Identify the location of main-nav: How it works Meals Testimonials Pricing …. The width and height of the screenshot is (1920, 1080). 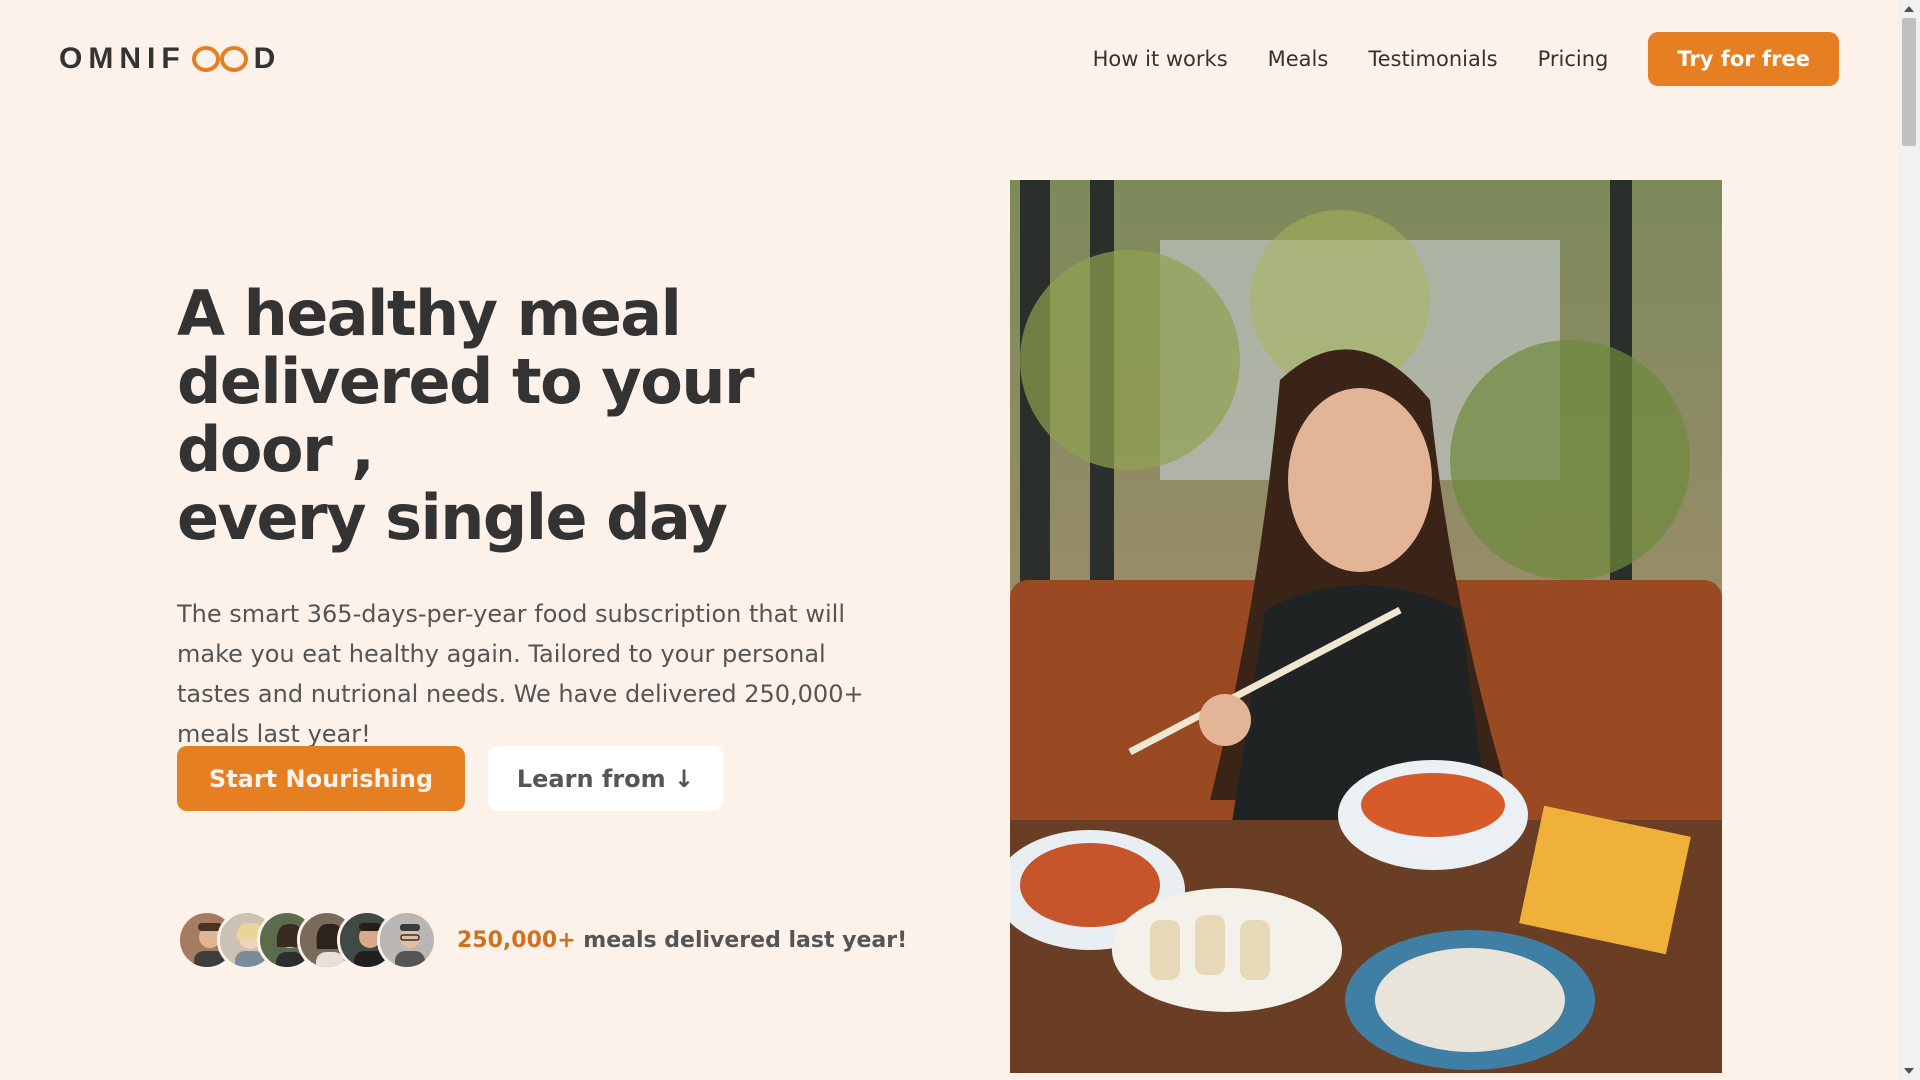
(1446, 59).